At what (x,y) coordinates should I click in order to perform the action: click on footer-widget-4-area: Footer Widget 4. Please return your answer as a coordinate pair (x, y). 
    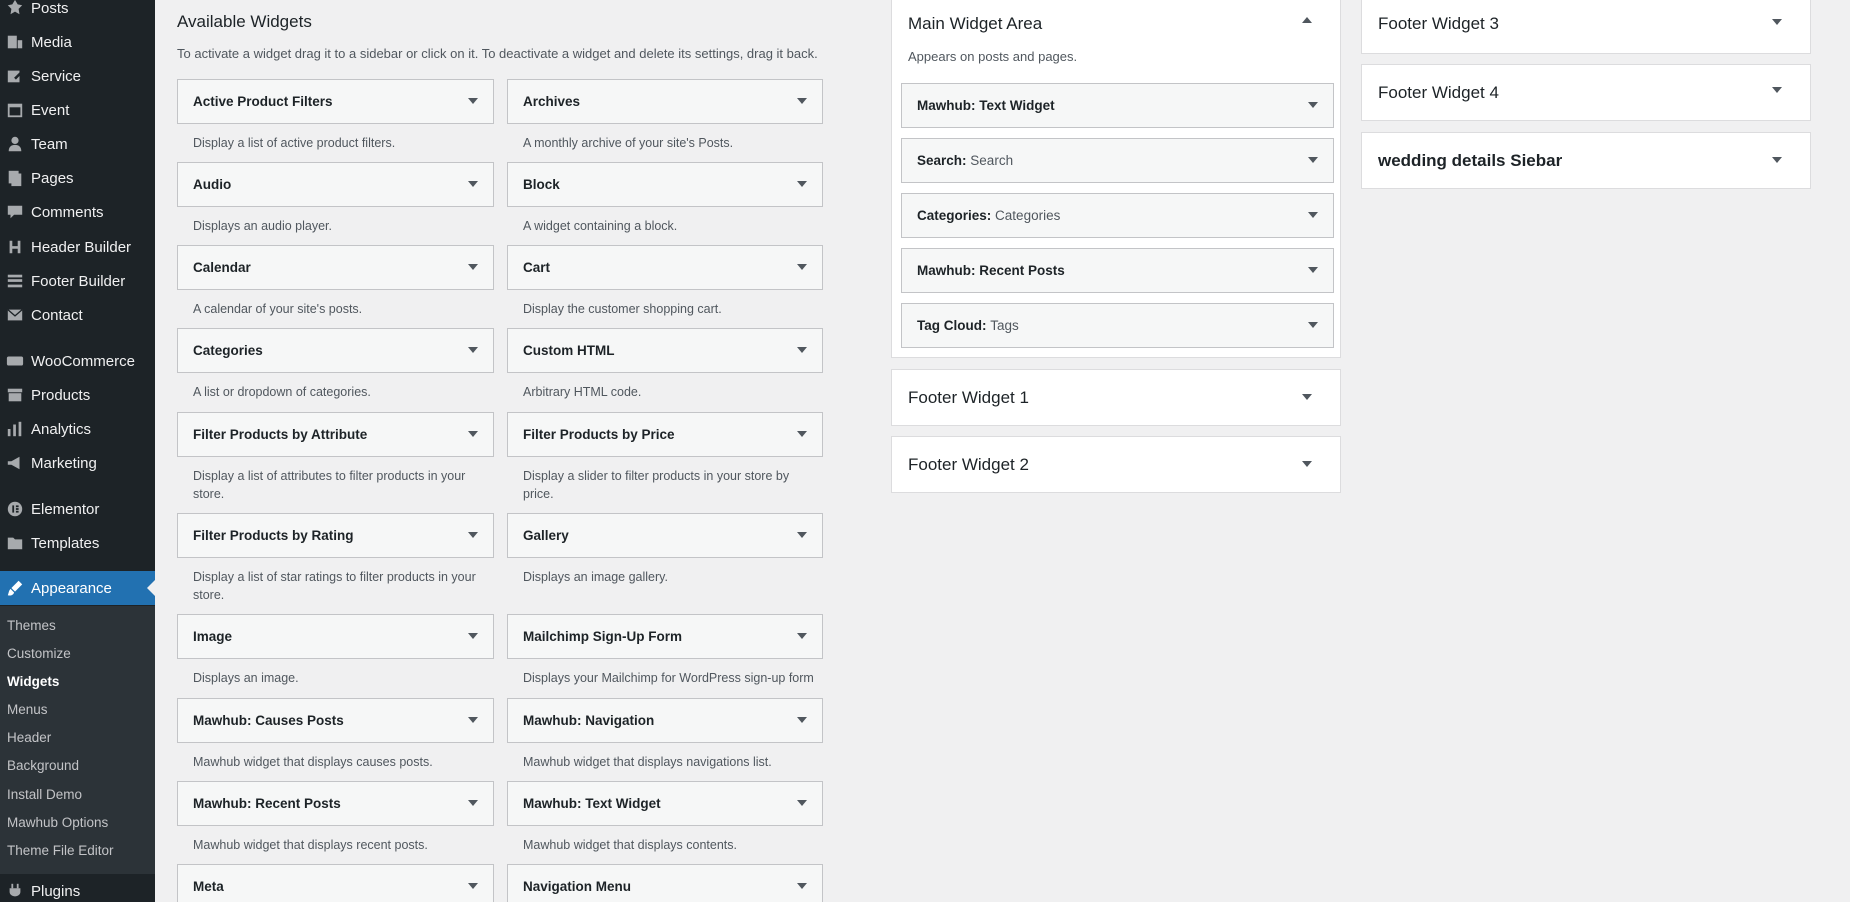
    Looking at the image, I should click on (1586, 92).